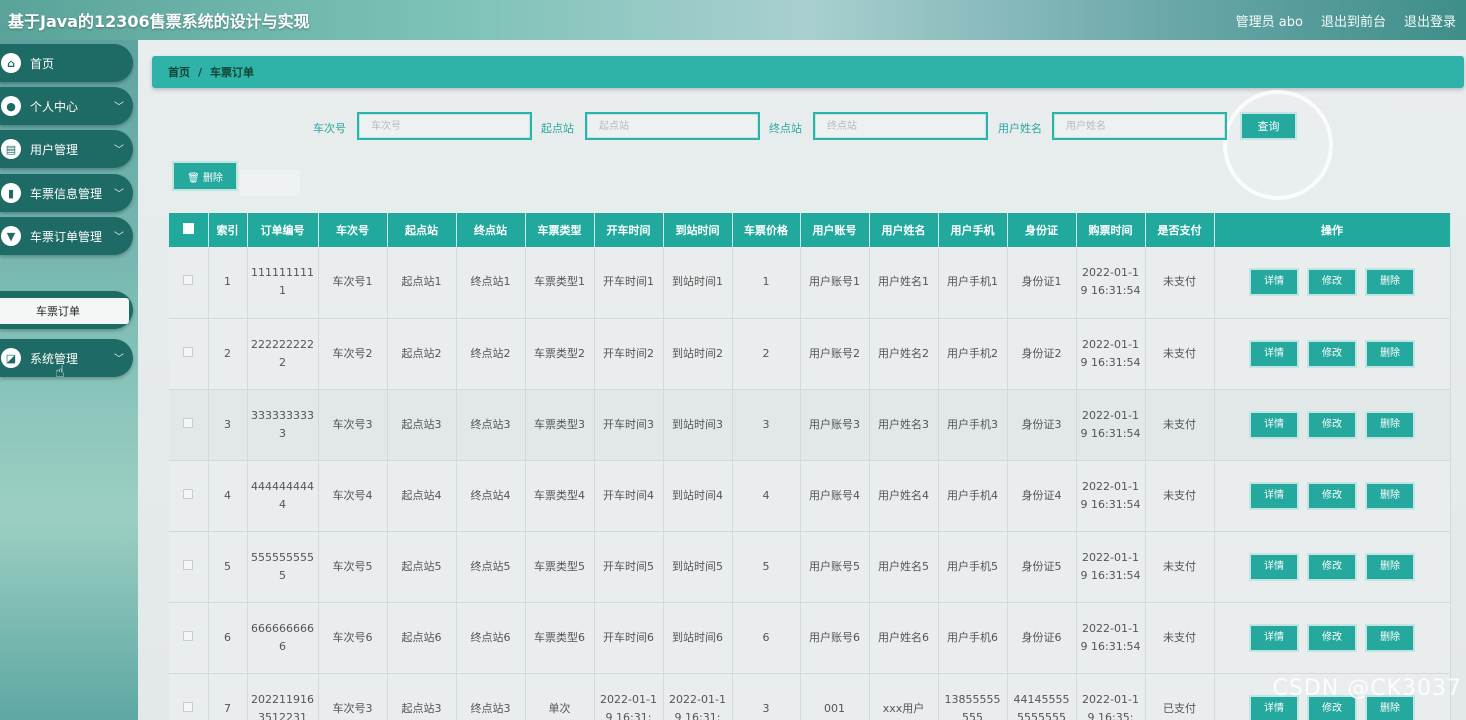 This screenshot has width=1466, height=720. What do you see at coordinates (1139, 126) in the screenshot?
I see `user-name-input` at bounding box center [1139, 126].